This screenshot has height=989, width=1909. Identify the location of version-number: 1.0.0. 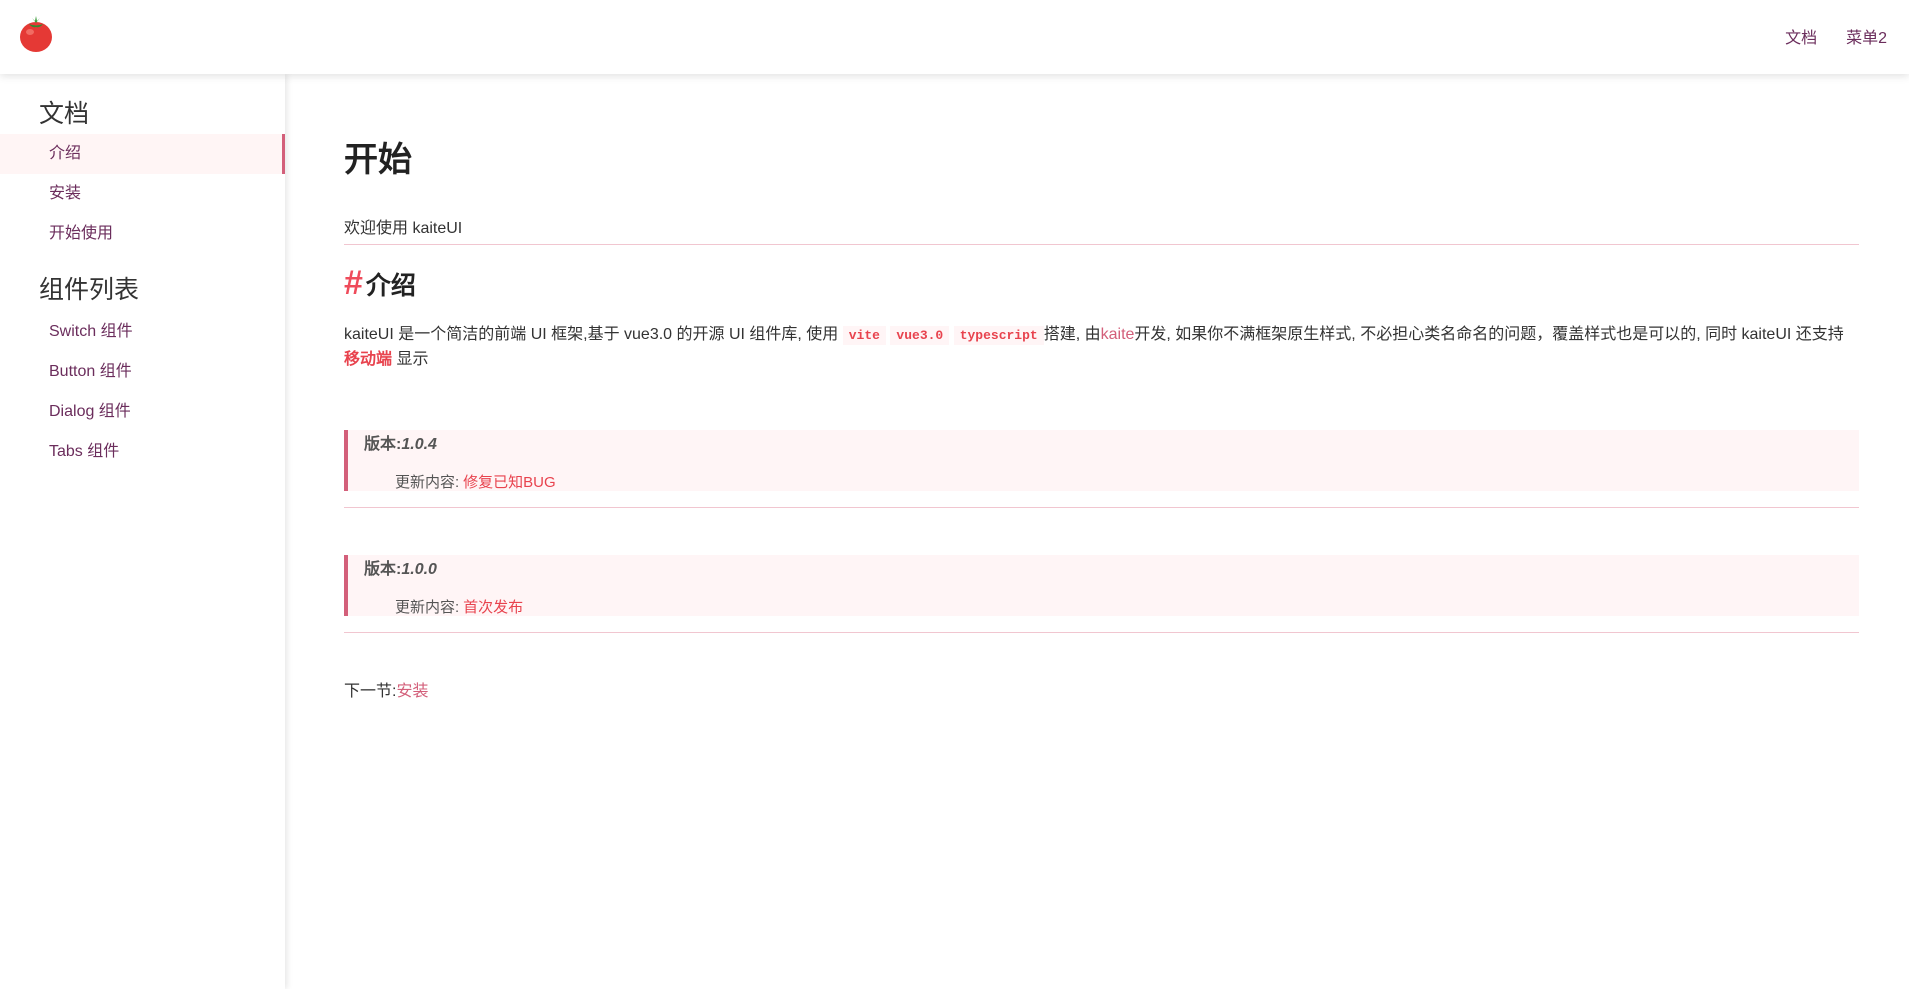
(419, 569).